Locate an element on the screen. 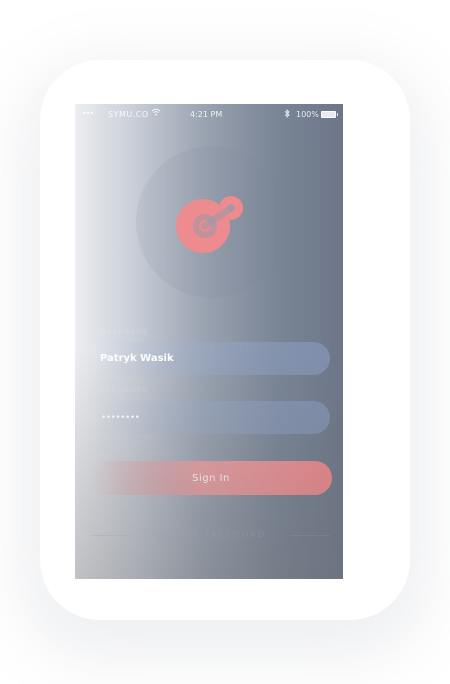 The height and width of the screenshot is (684, 450). username-field is located at coordinates (210, 358).